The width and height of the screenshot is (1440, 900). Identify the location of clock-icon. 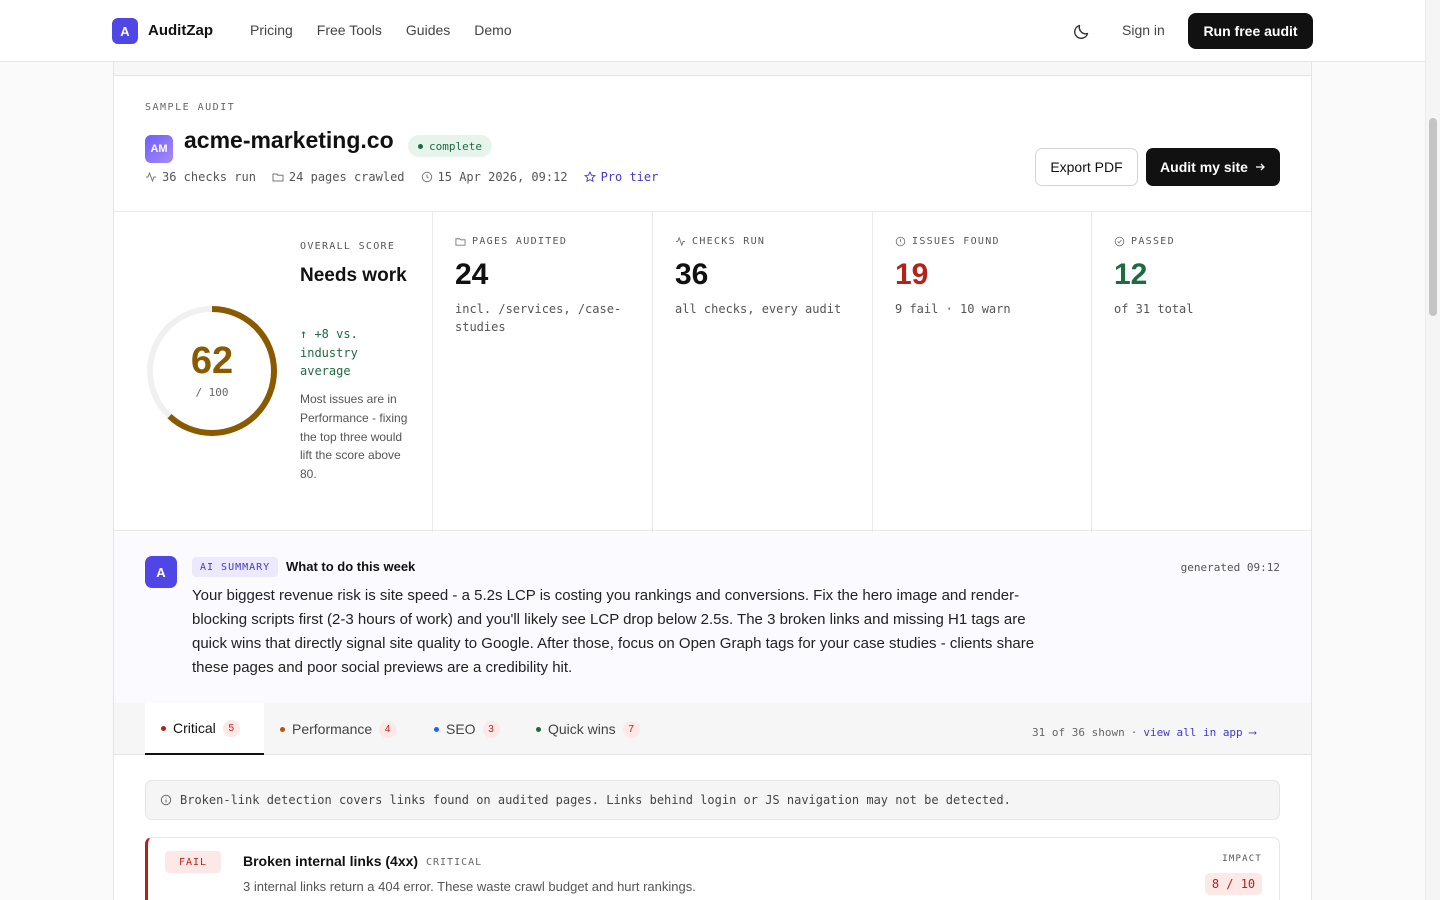
(426, 177).